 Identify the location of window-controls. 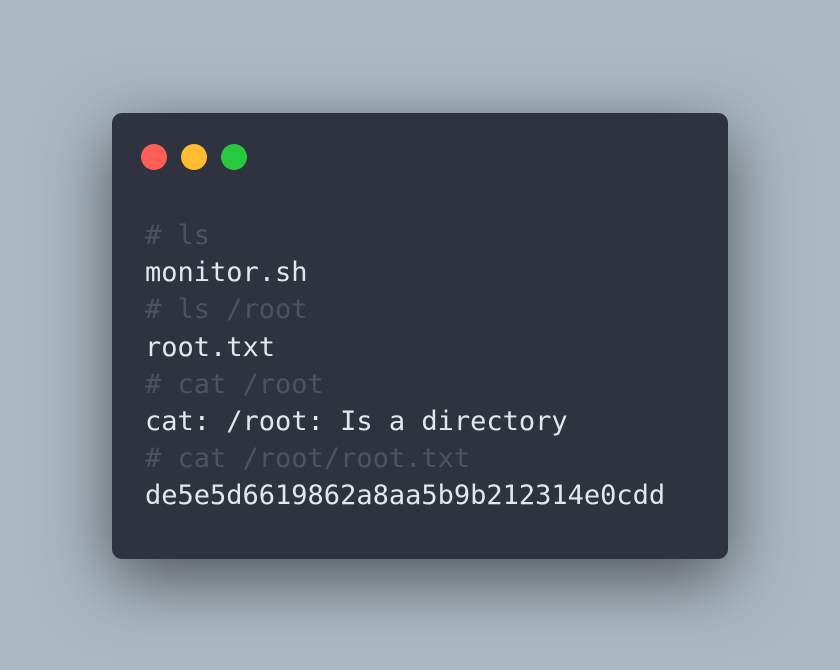
(194, 157).